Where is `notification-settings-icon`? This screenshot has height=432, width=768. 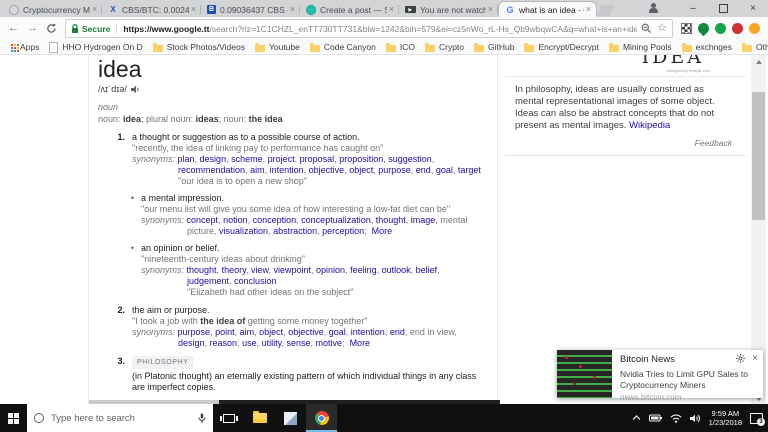 notification-settings-icon is located at coordinates (741, 358).